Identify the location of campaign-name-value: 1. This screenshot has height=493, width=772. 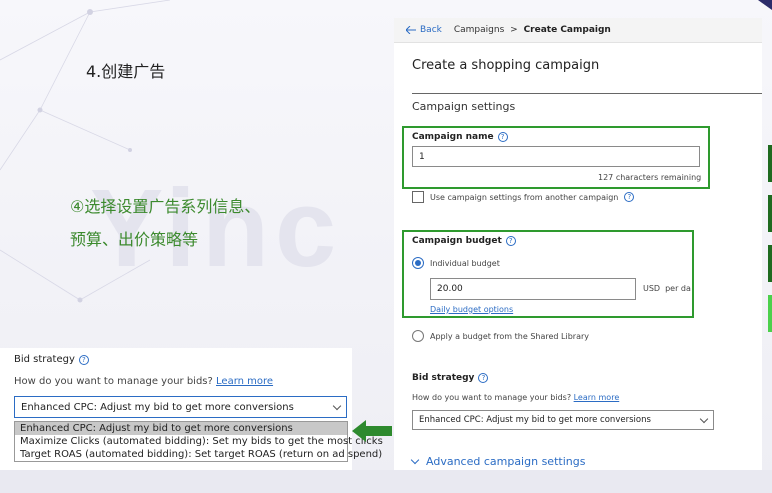
(422, 156).